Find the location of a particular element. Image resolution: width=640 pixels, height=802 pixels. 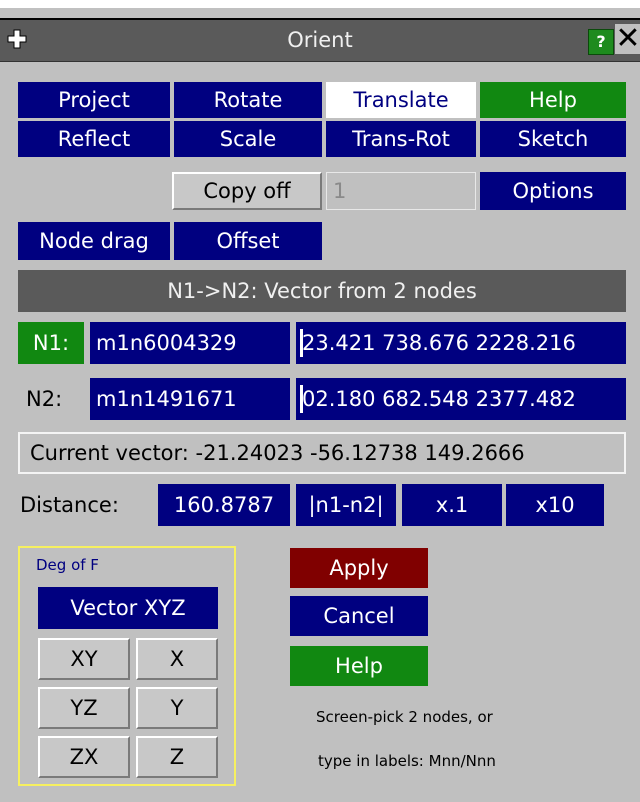

distance-value-field: 160.8787 is located at coordinates (224, 505).